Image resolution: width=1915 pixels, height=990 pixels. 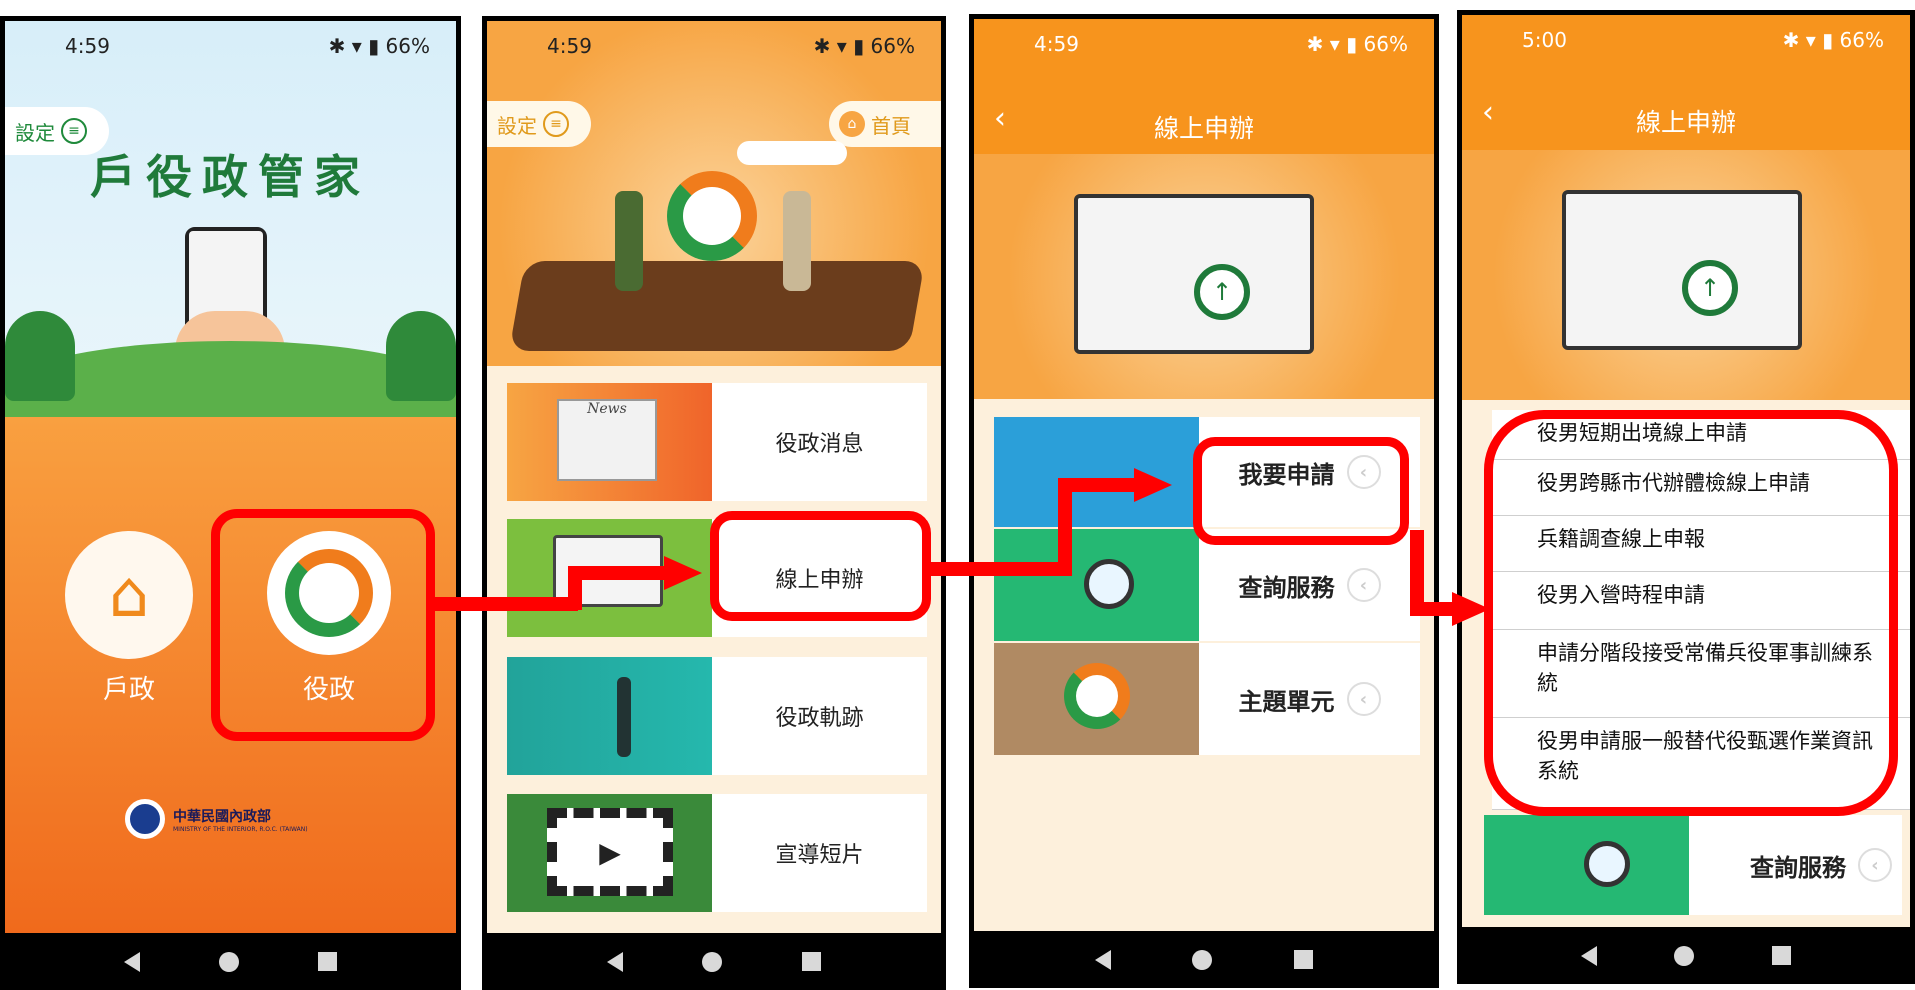 I want to click on online-application-highlight, so click(x=820, y=566).